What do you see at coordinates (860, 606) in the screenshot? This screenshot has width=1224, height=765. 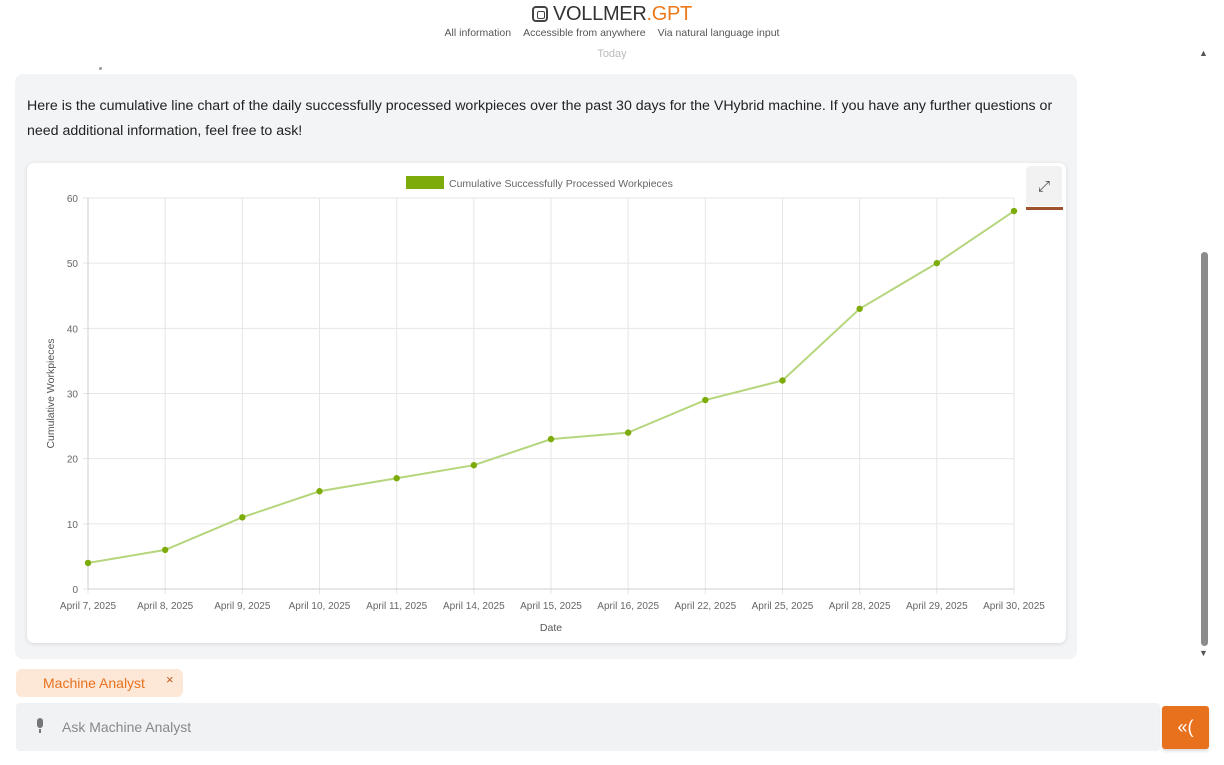 I see `x-tick-label-10: April 28, 2025` at bounding box center [860, 606].